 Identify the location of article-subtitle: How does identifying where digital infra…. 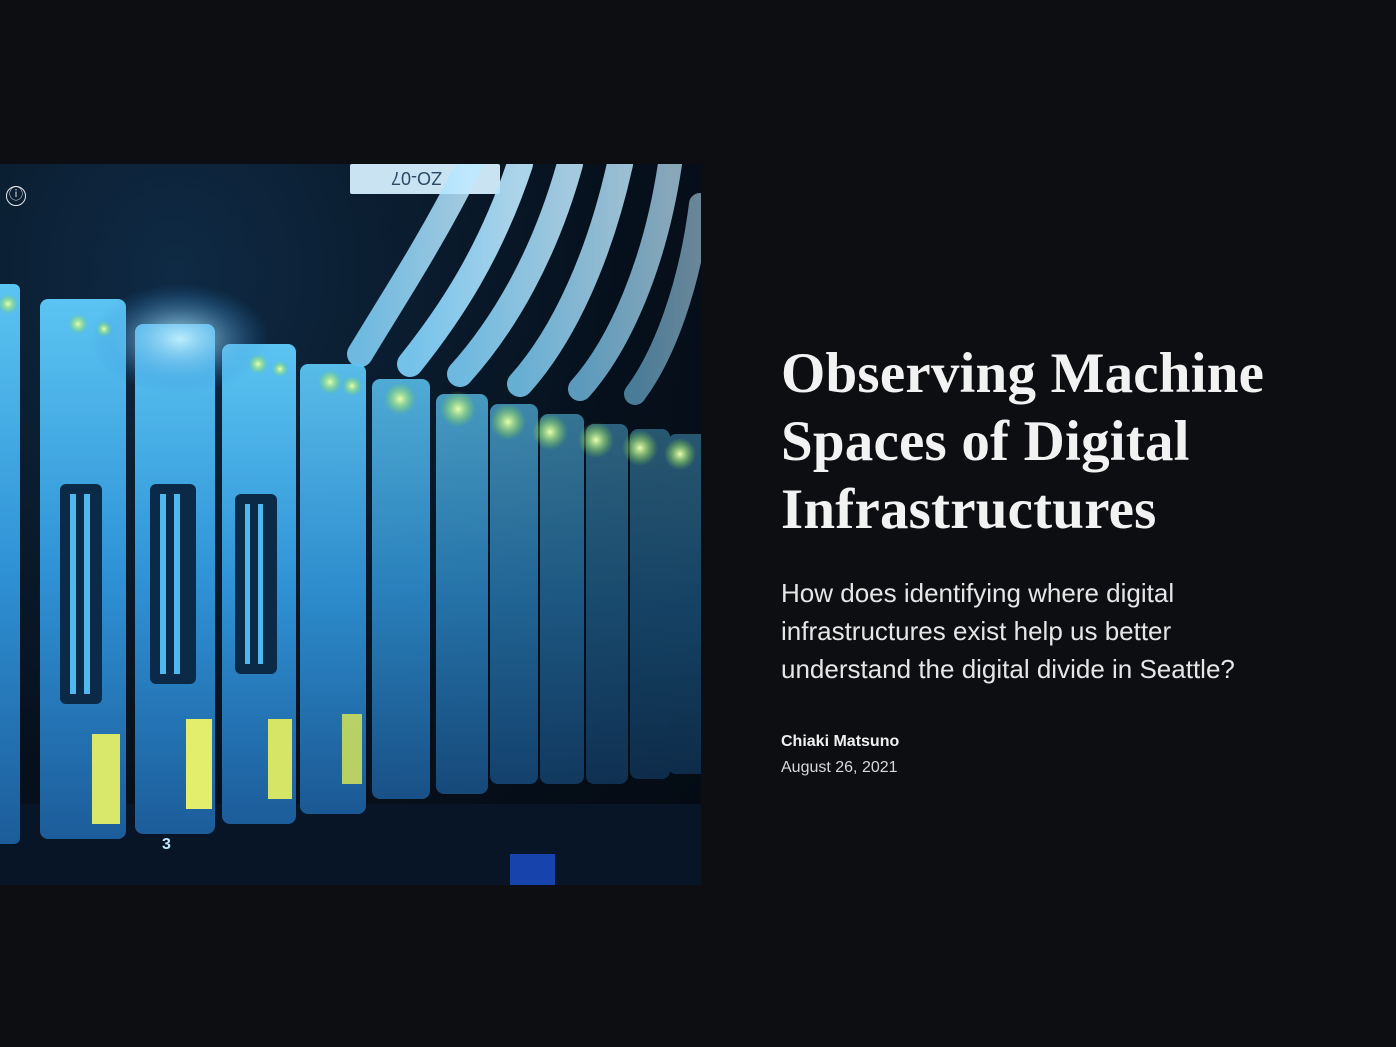
(1008, 631).